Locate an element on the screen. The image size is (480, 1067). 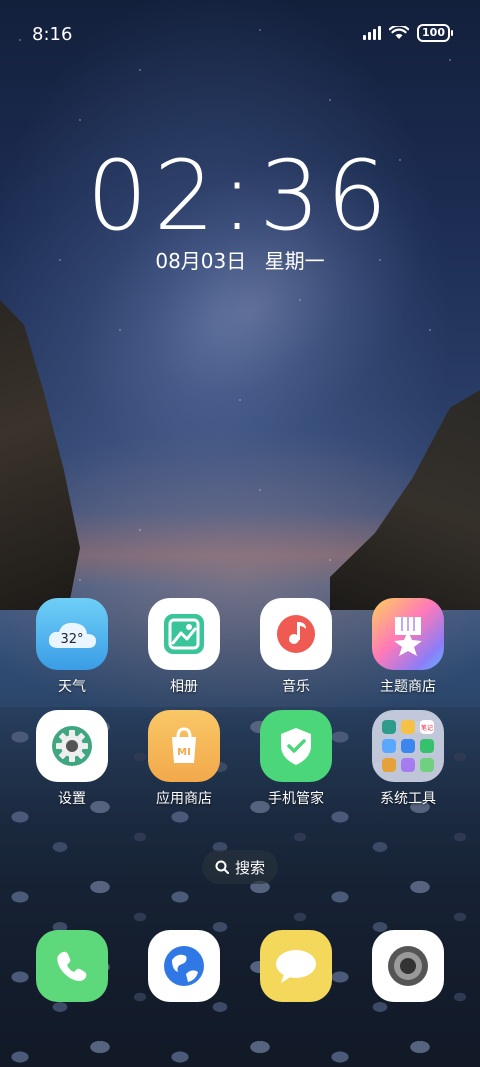
app-gallery: 相册 is located at coordinates (184, 647).